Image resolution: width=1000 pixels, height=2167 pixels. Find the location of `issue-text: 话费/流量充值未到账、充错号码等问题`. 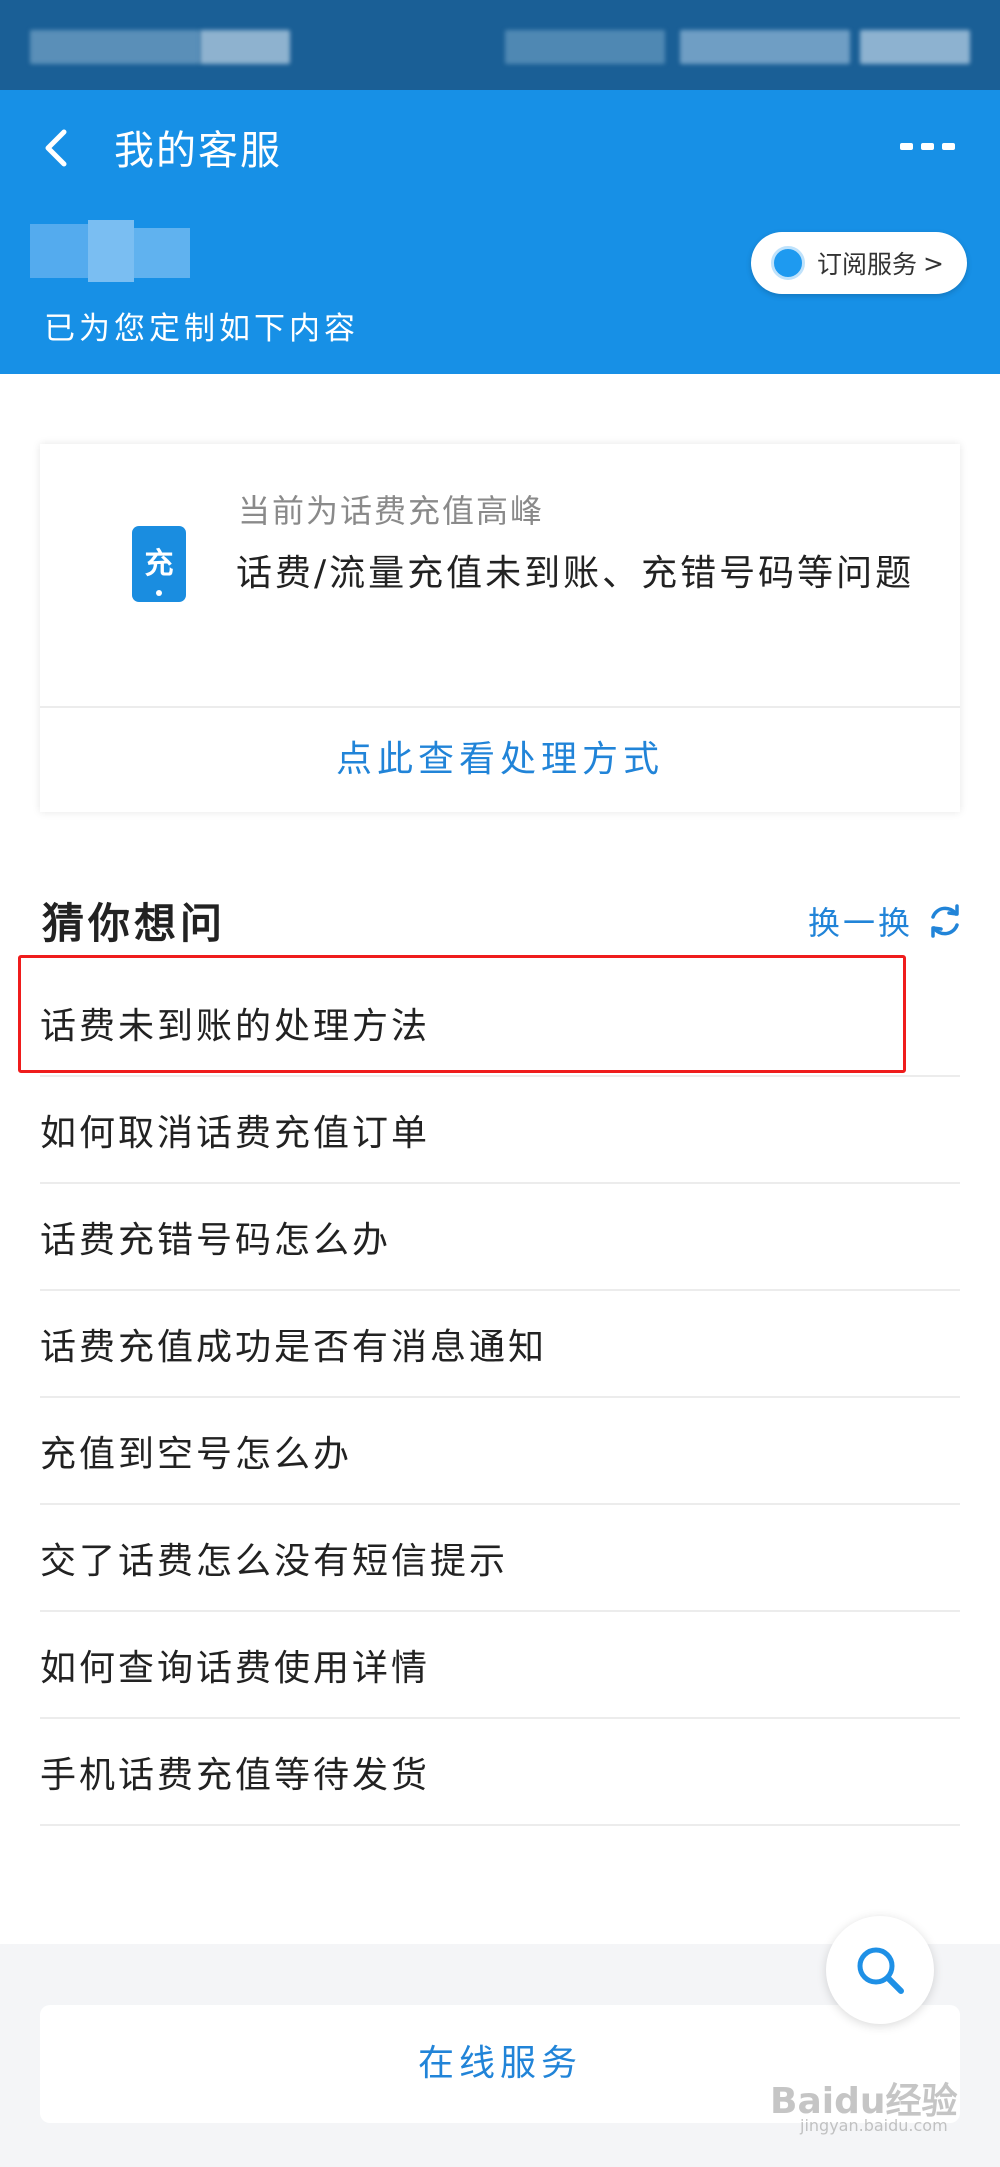

issue-text: 话费/流量充值未到账、充错号码等问题 is located at coordinates (575, 573).